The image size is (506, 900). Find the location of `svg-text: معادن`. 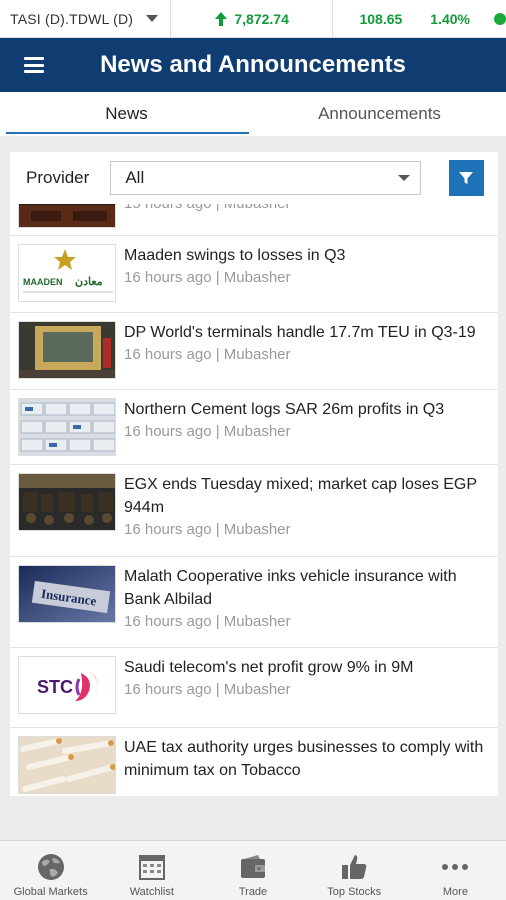

svg-text: معادن is located at coordinates (89, 282).